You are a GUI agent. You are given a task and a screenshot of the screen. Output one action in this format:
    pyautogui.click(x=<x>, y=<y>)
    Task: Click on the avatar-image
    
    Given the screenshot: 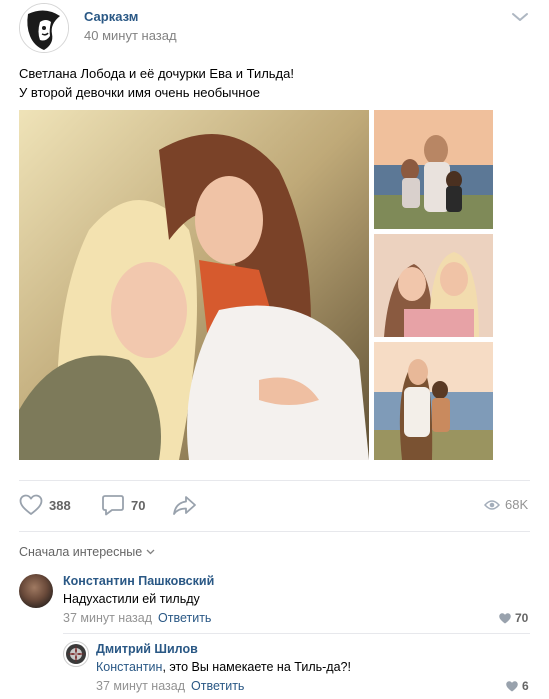 What is the action you would take?
    pyautogui.click(x=76, y=654)
    